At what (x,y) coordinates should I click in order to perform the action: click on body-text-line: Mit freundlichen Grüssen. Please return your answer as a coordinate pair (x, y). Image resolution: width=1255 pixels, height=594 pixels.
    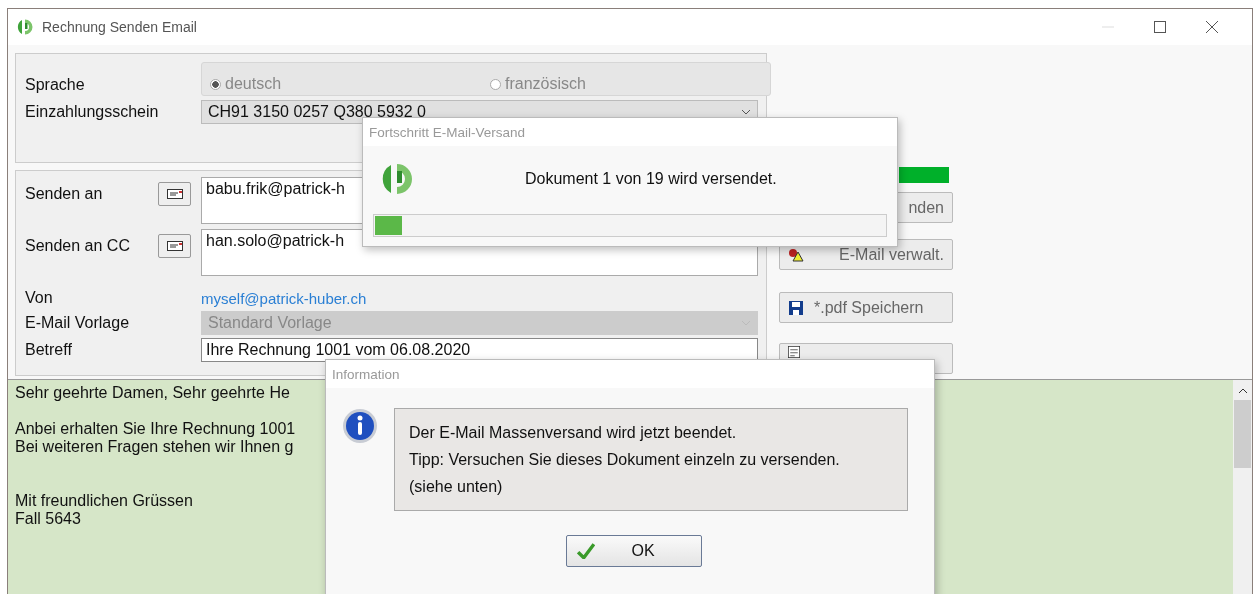
    Looking at the image, I should click on (104, 501).